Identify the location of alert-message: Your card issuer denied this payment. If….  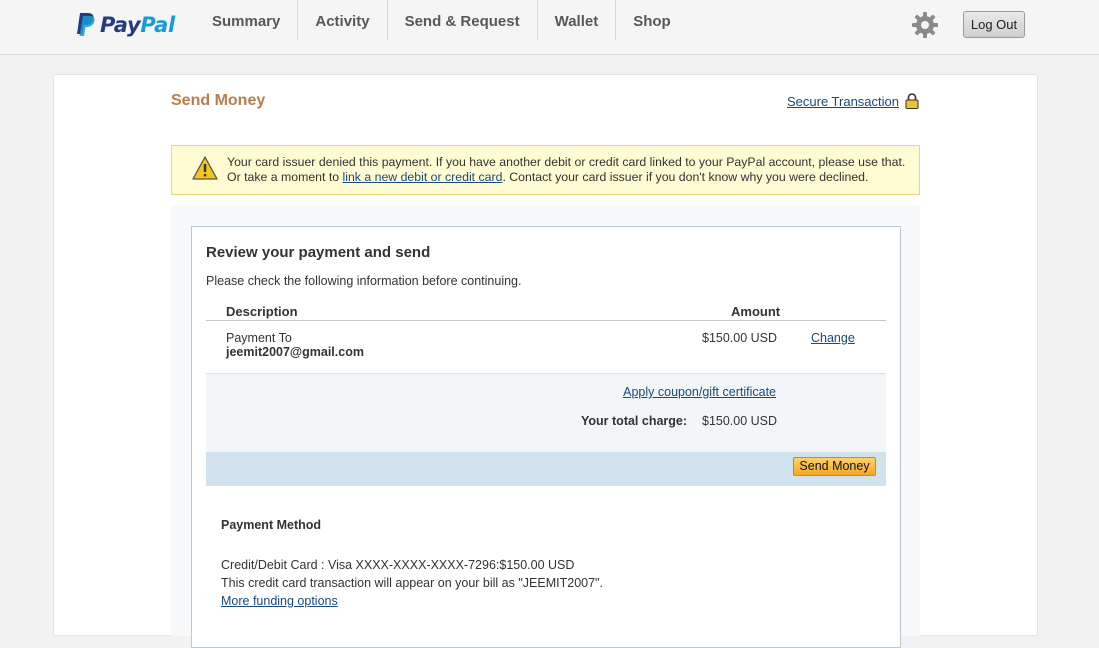
(566, 169).